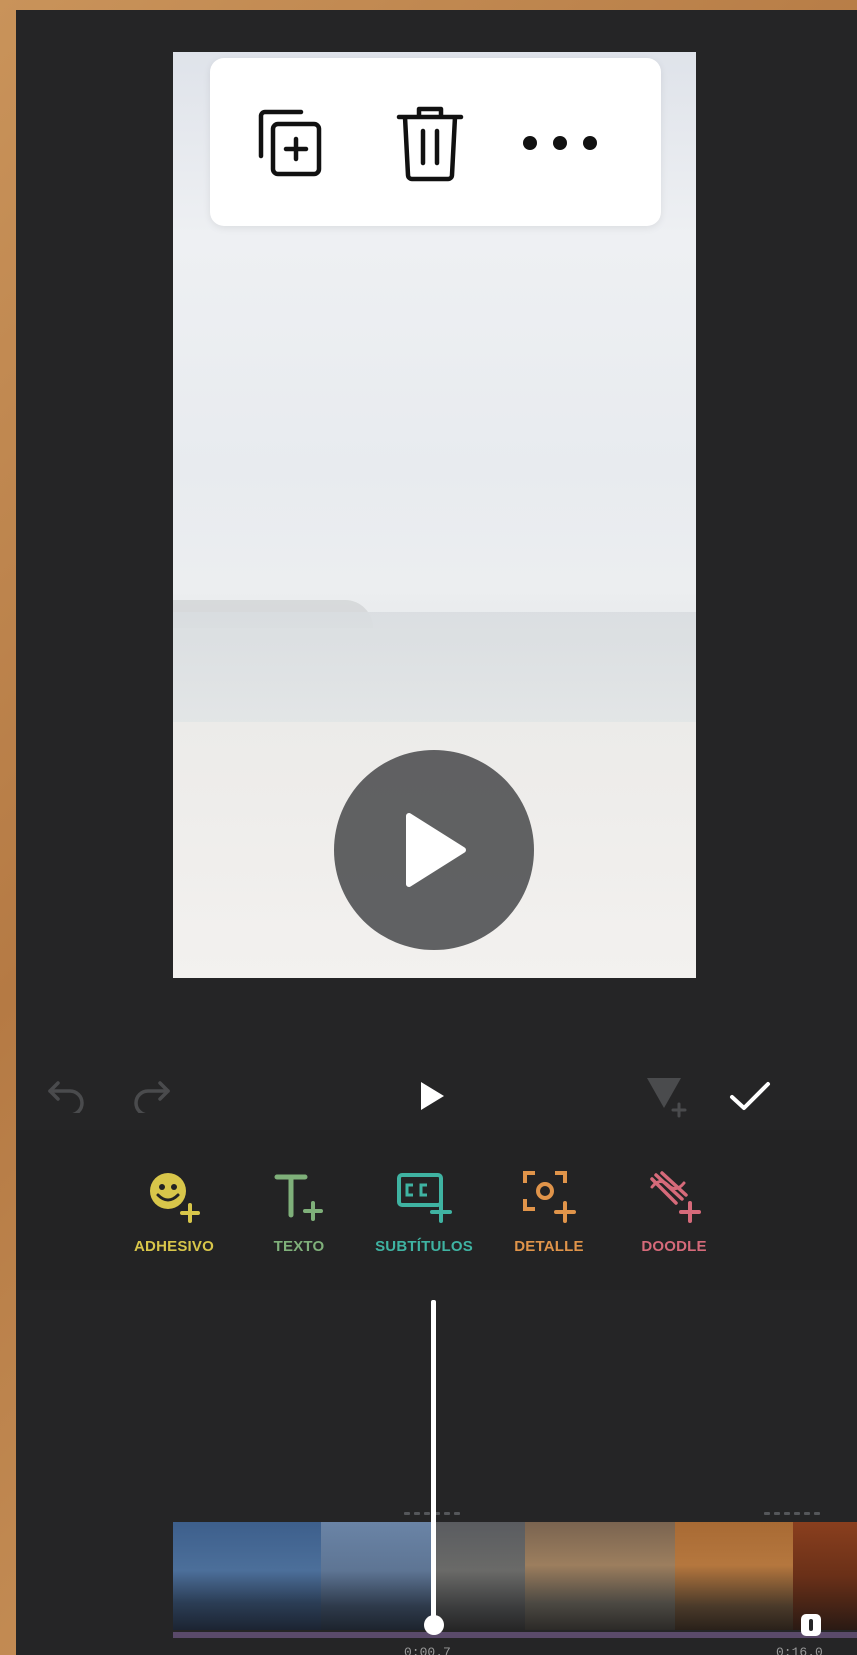 This screenshot has width=857, height=1655. Describe the element at coordinates (434, 667) in the screenshot. I see `preview-sea` at that location.